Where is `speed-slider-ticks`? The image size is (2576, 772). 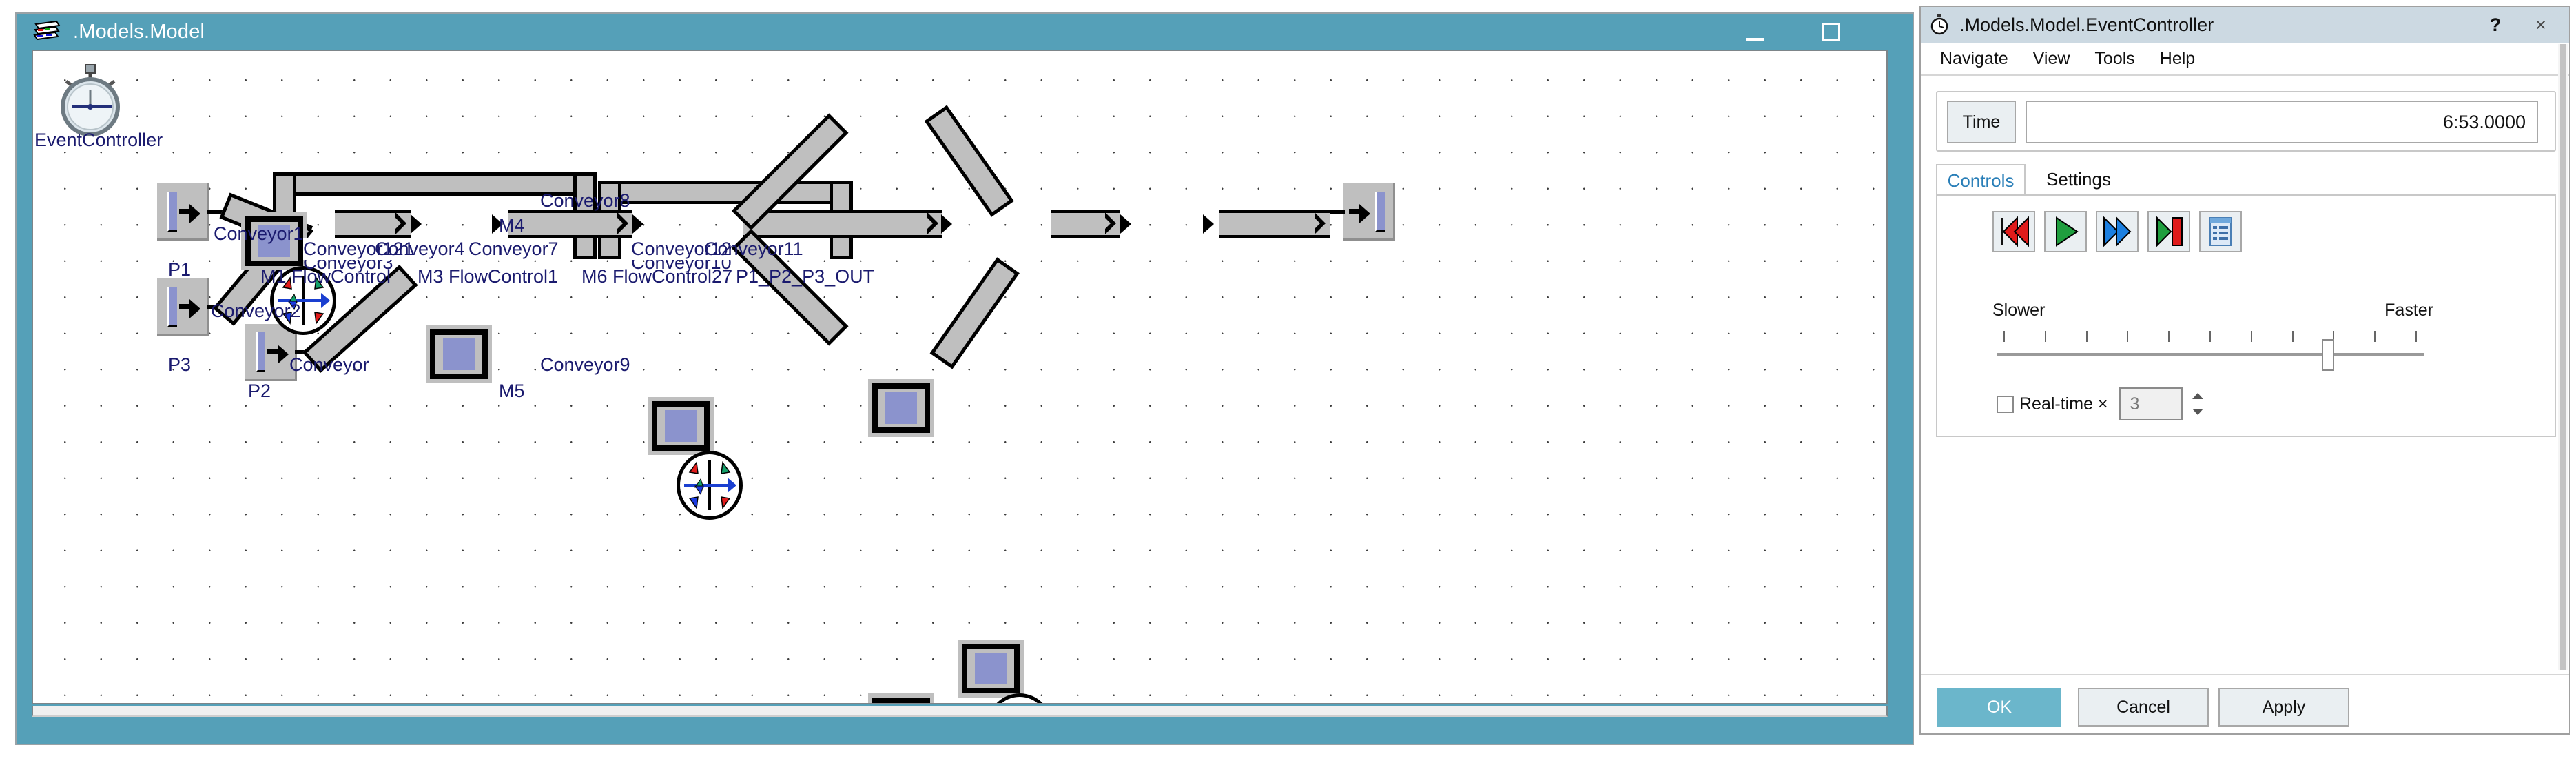
speed-slider-ticks is located at coordinates (2210, 336).